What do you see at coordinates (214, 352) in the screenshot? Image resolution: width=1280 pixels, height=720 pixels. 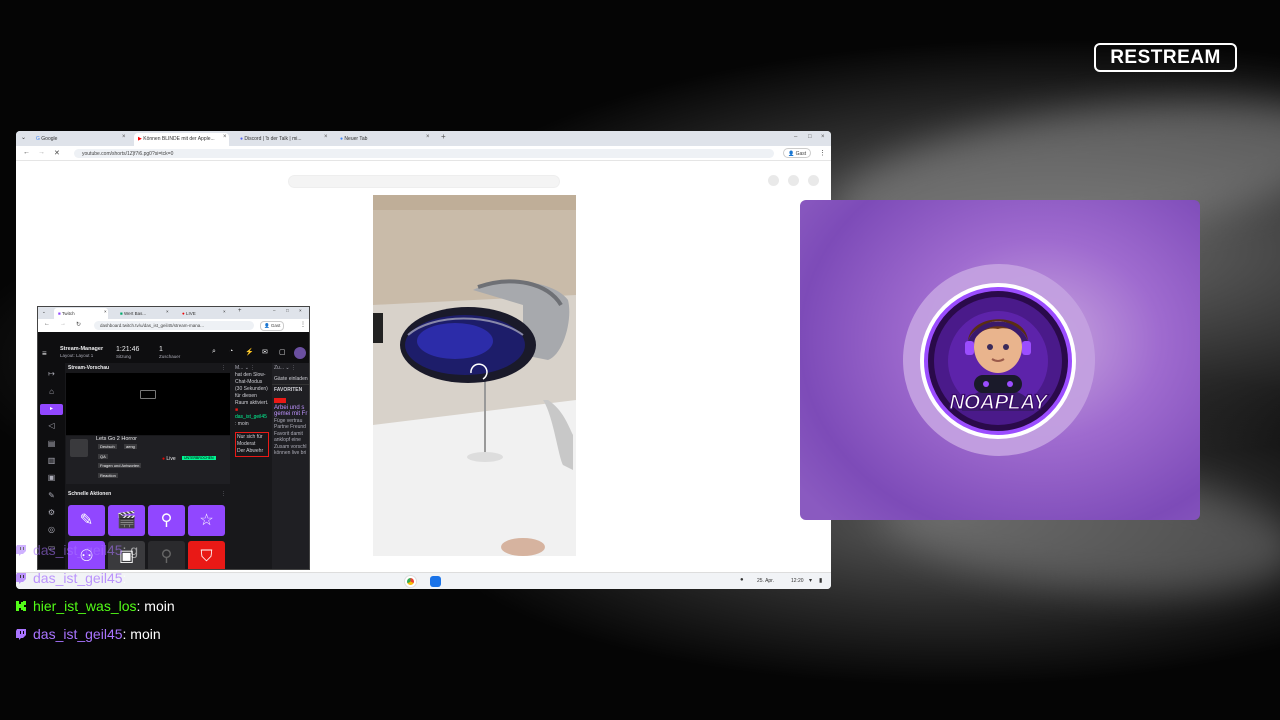 I see `search-icon: ⌕` at bounding box center [214, 352].